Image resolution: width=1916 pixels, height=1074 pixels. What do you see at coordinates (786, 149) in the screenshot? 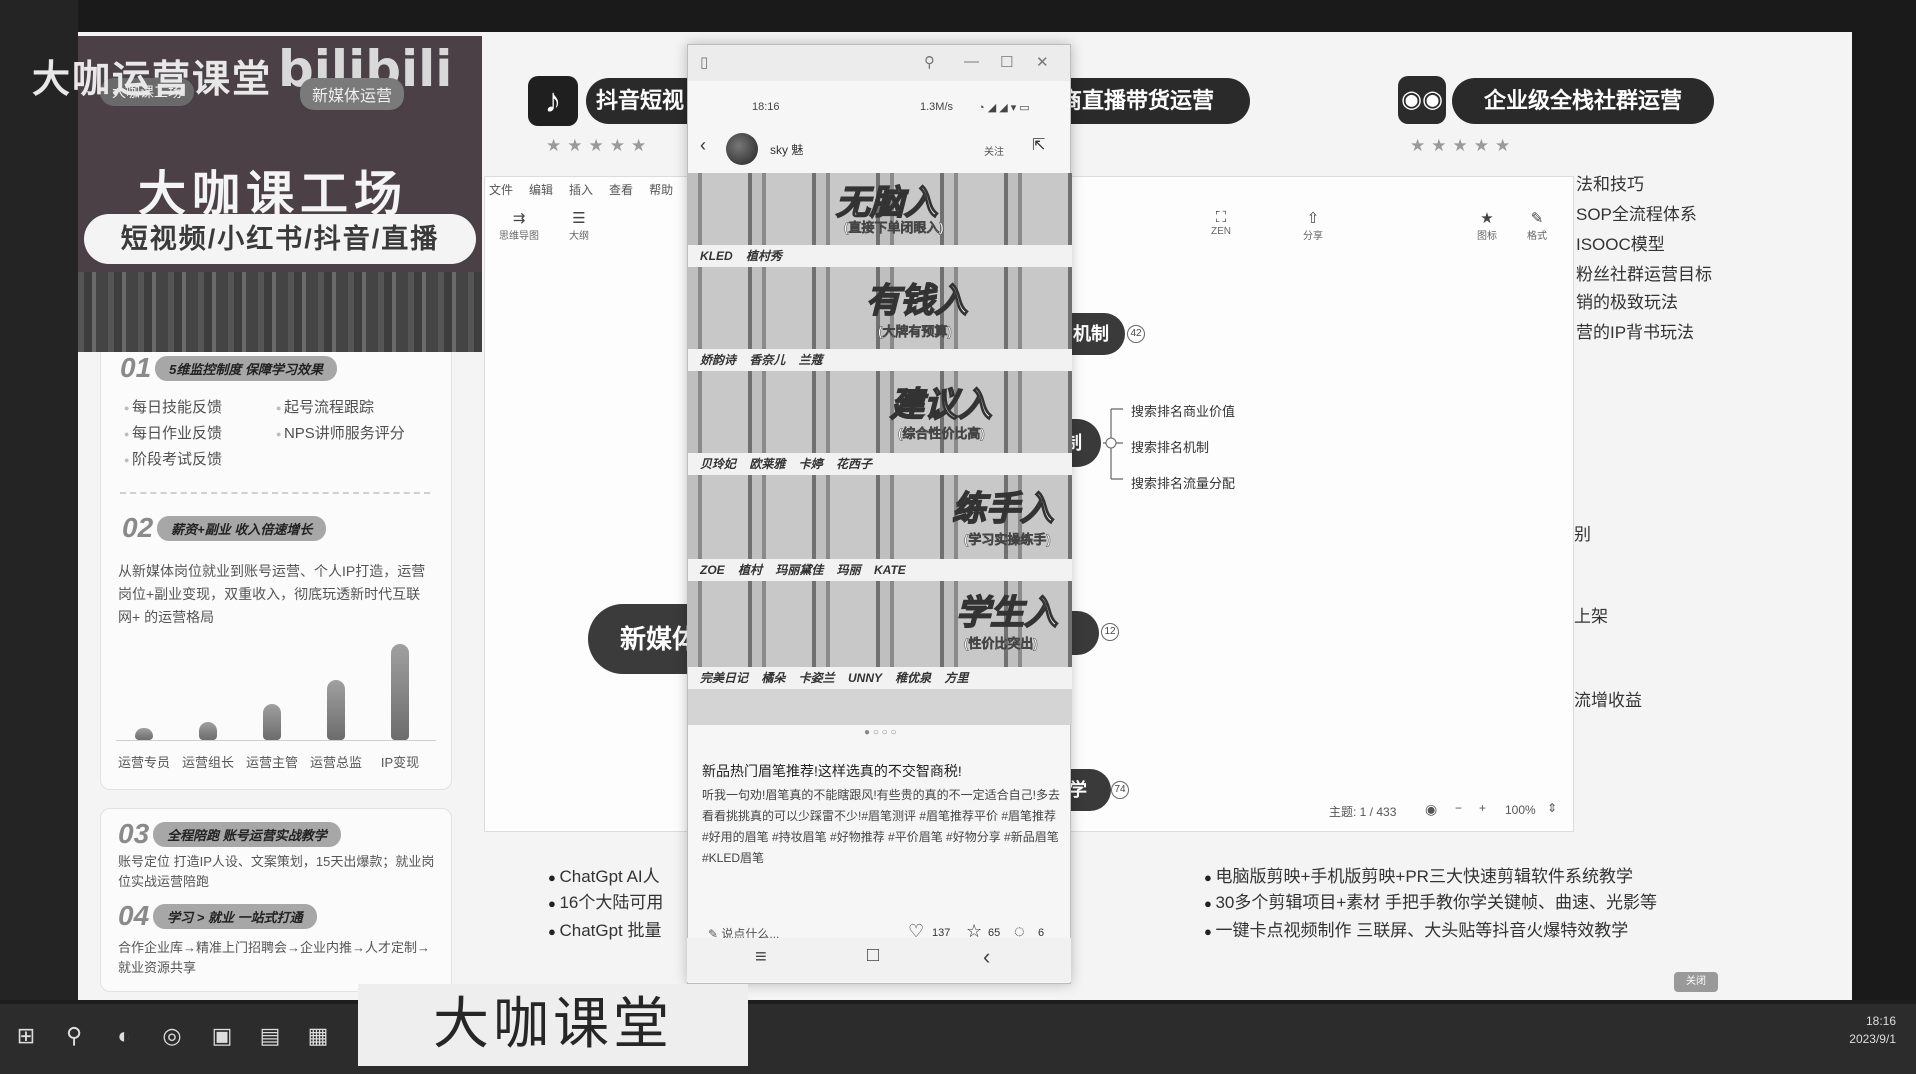
I see `username: sky 魅` at bounding box center [786, 149].